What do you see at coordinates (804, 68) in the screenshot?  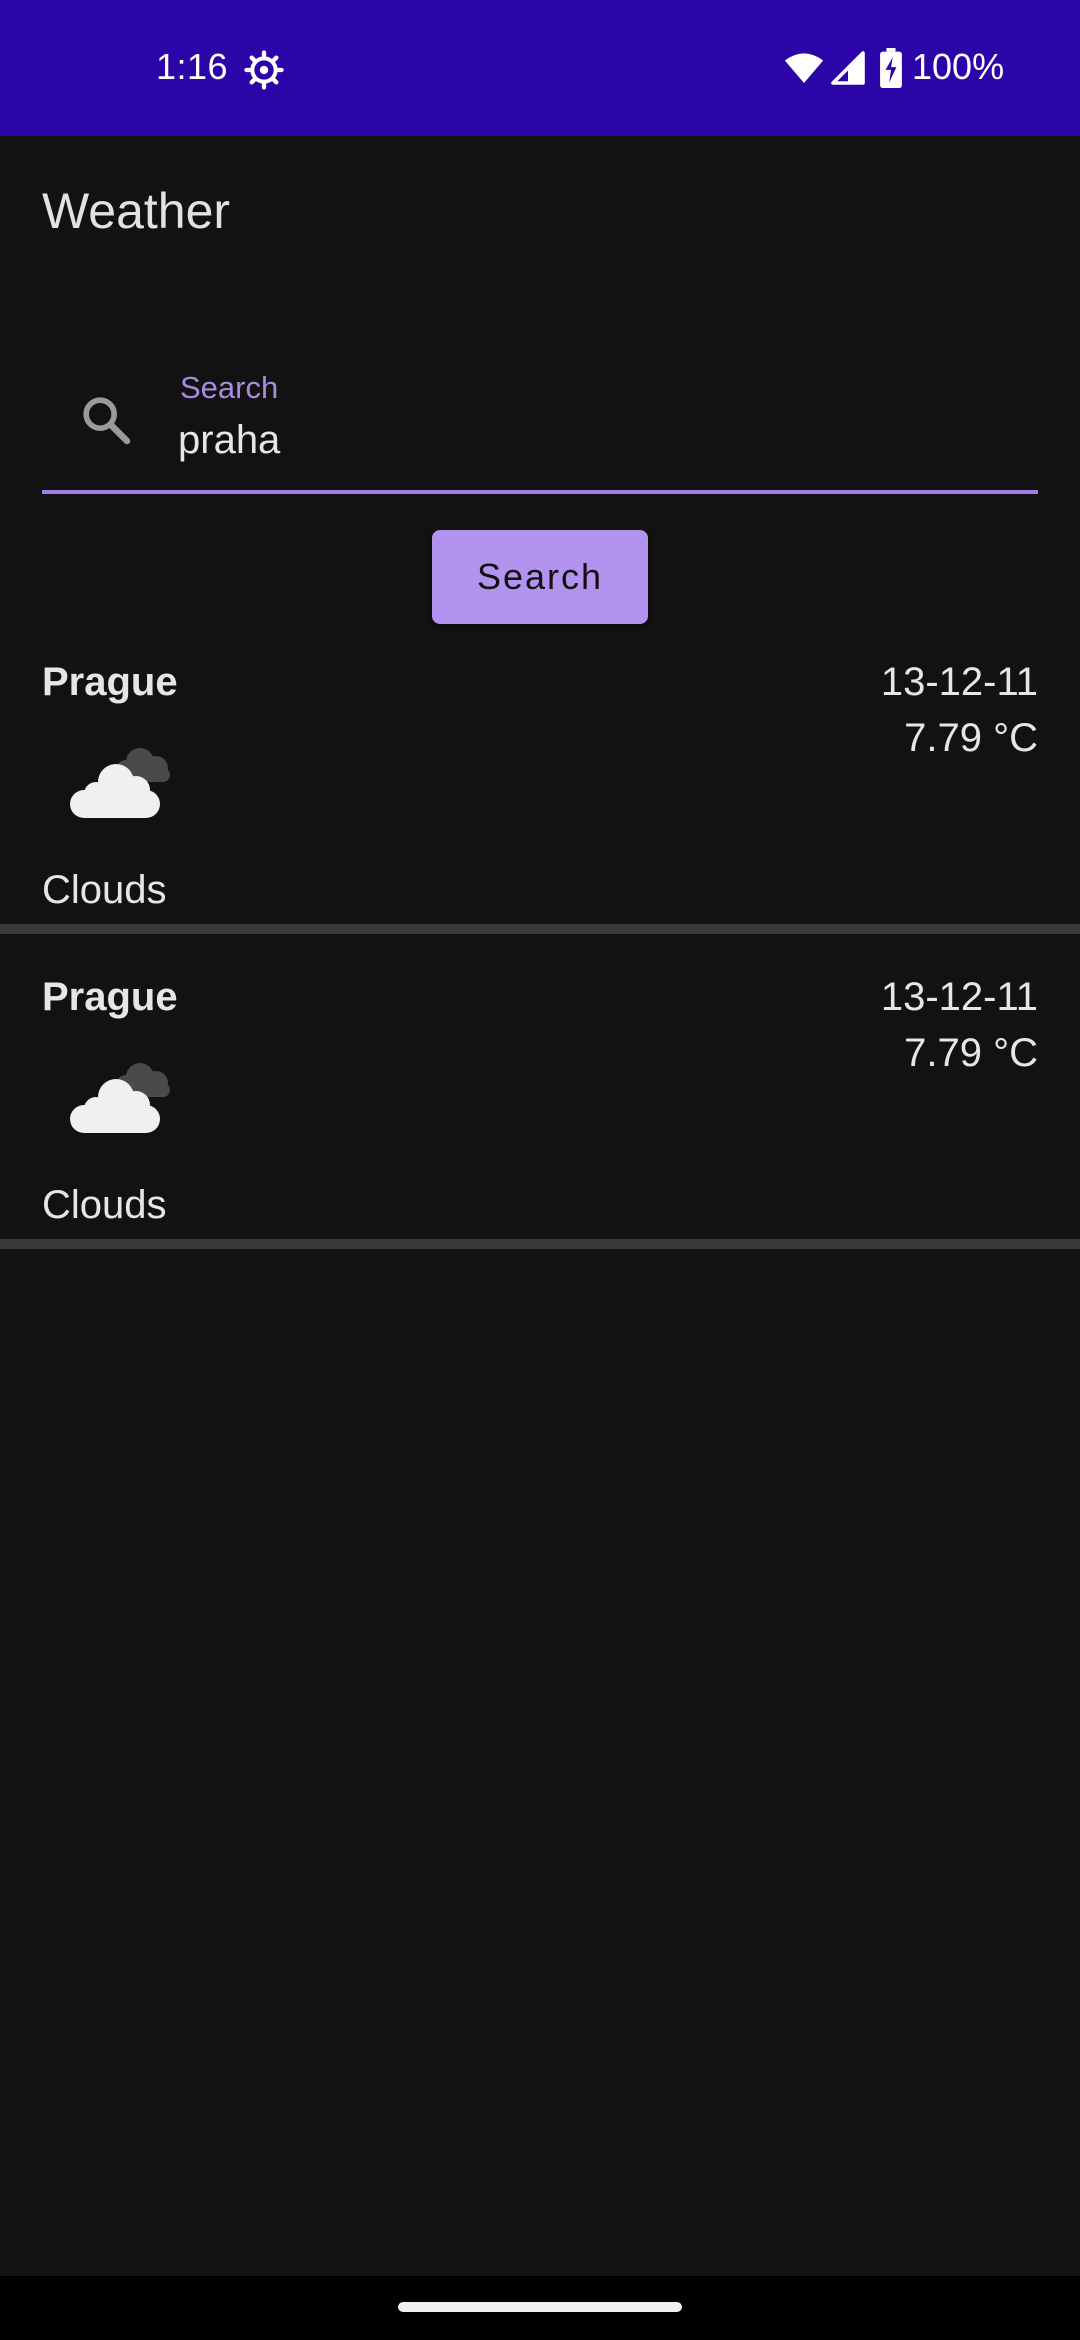 I see `wifi-icon` at bounding box center [804, 68].